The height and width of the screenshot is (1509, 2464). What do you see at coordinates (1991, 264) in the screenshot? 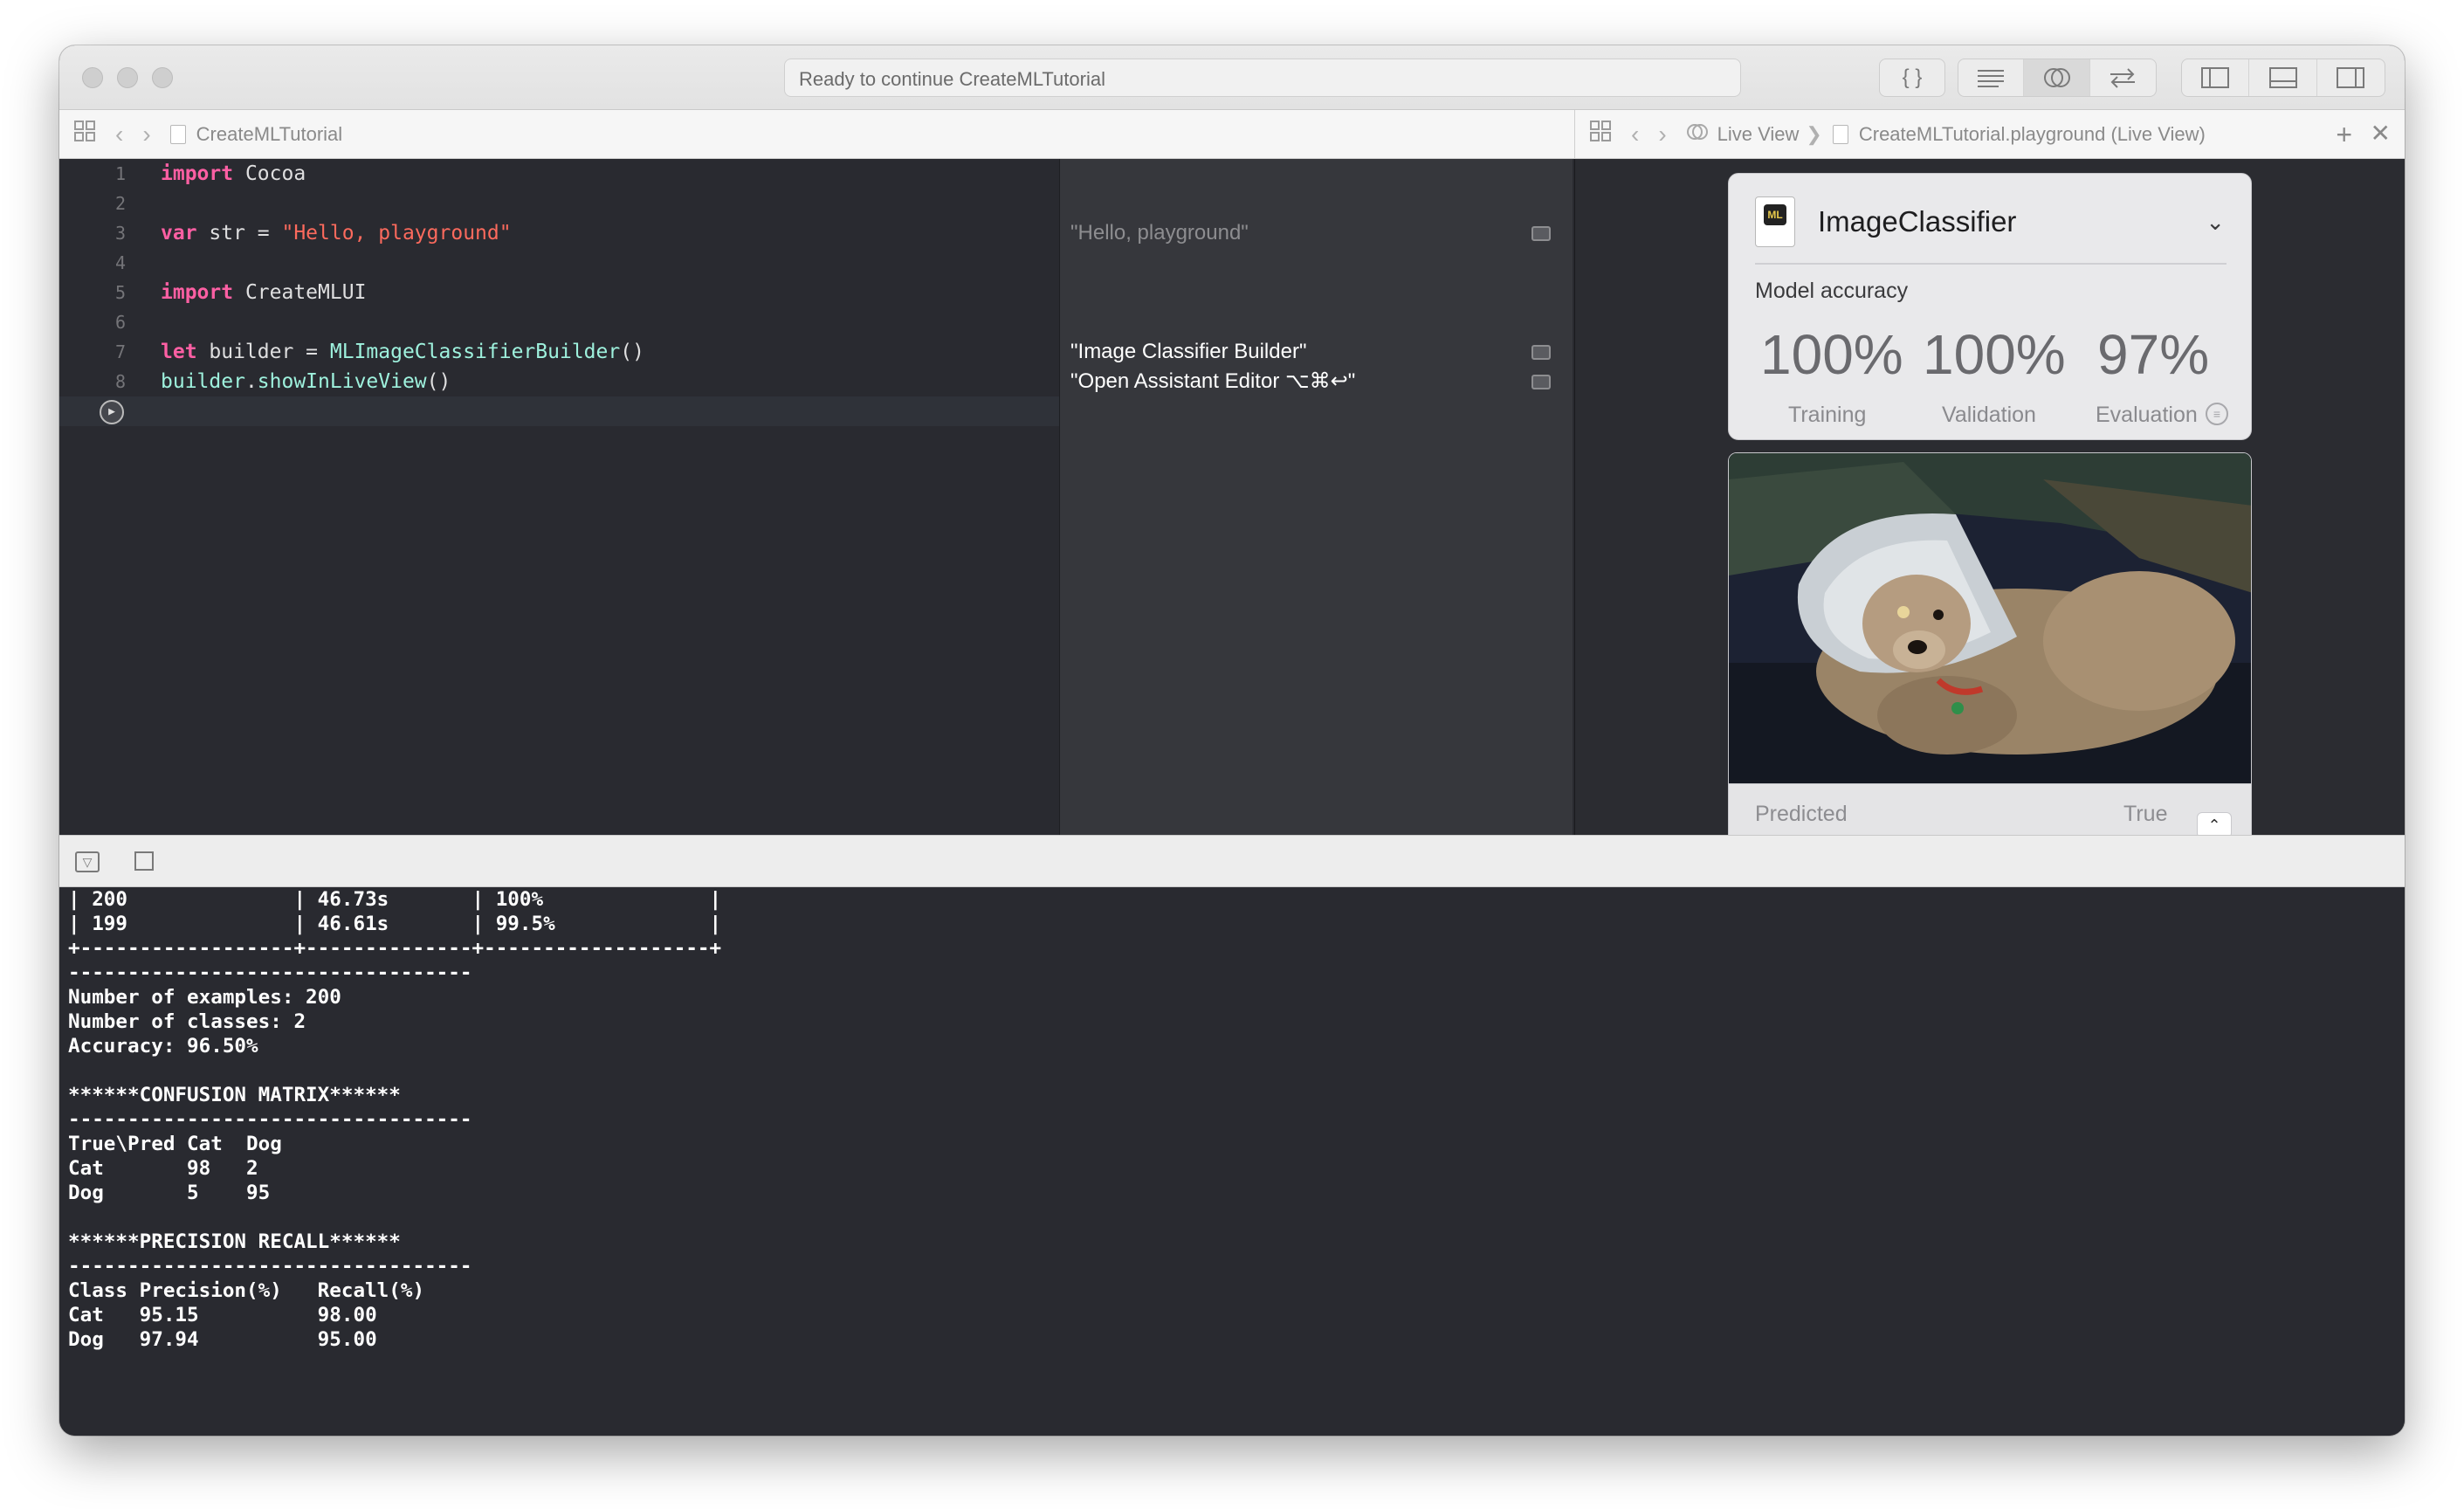
I see `divider` at bounding box center [1991, 264].